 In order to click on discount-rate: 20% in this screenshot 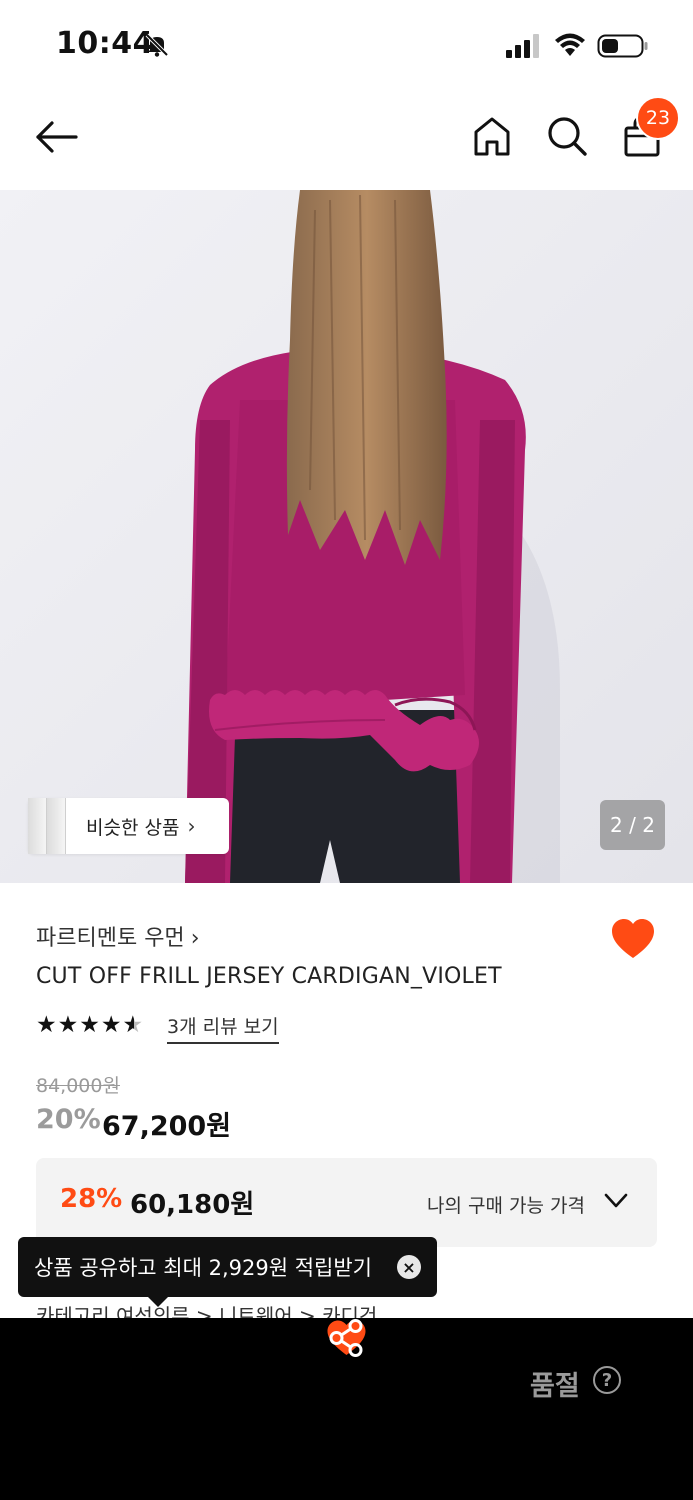, I will do `click(68, 1119)`.